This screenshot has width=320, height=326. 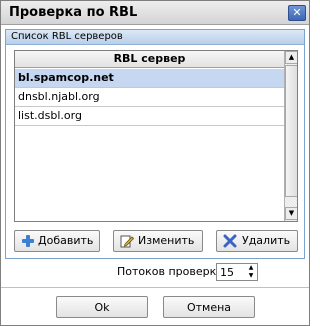 I want to click on close-button: ✕, so click(x=297, y=13).